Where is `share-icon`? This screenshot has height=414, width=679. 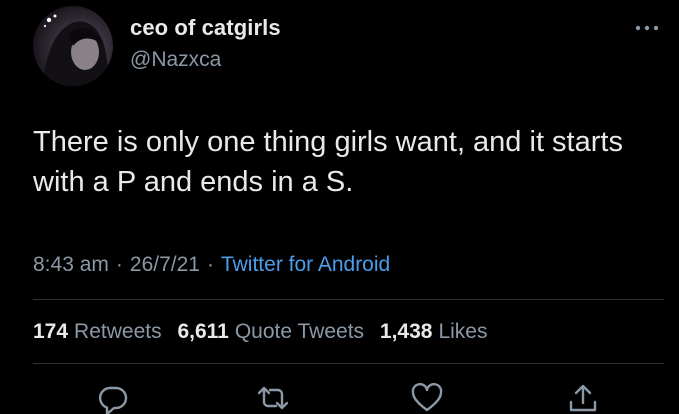 share-icon is located at coordinates (583, 398).